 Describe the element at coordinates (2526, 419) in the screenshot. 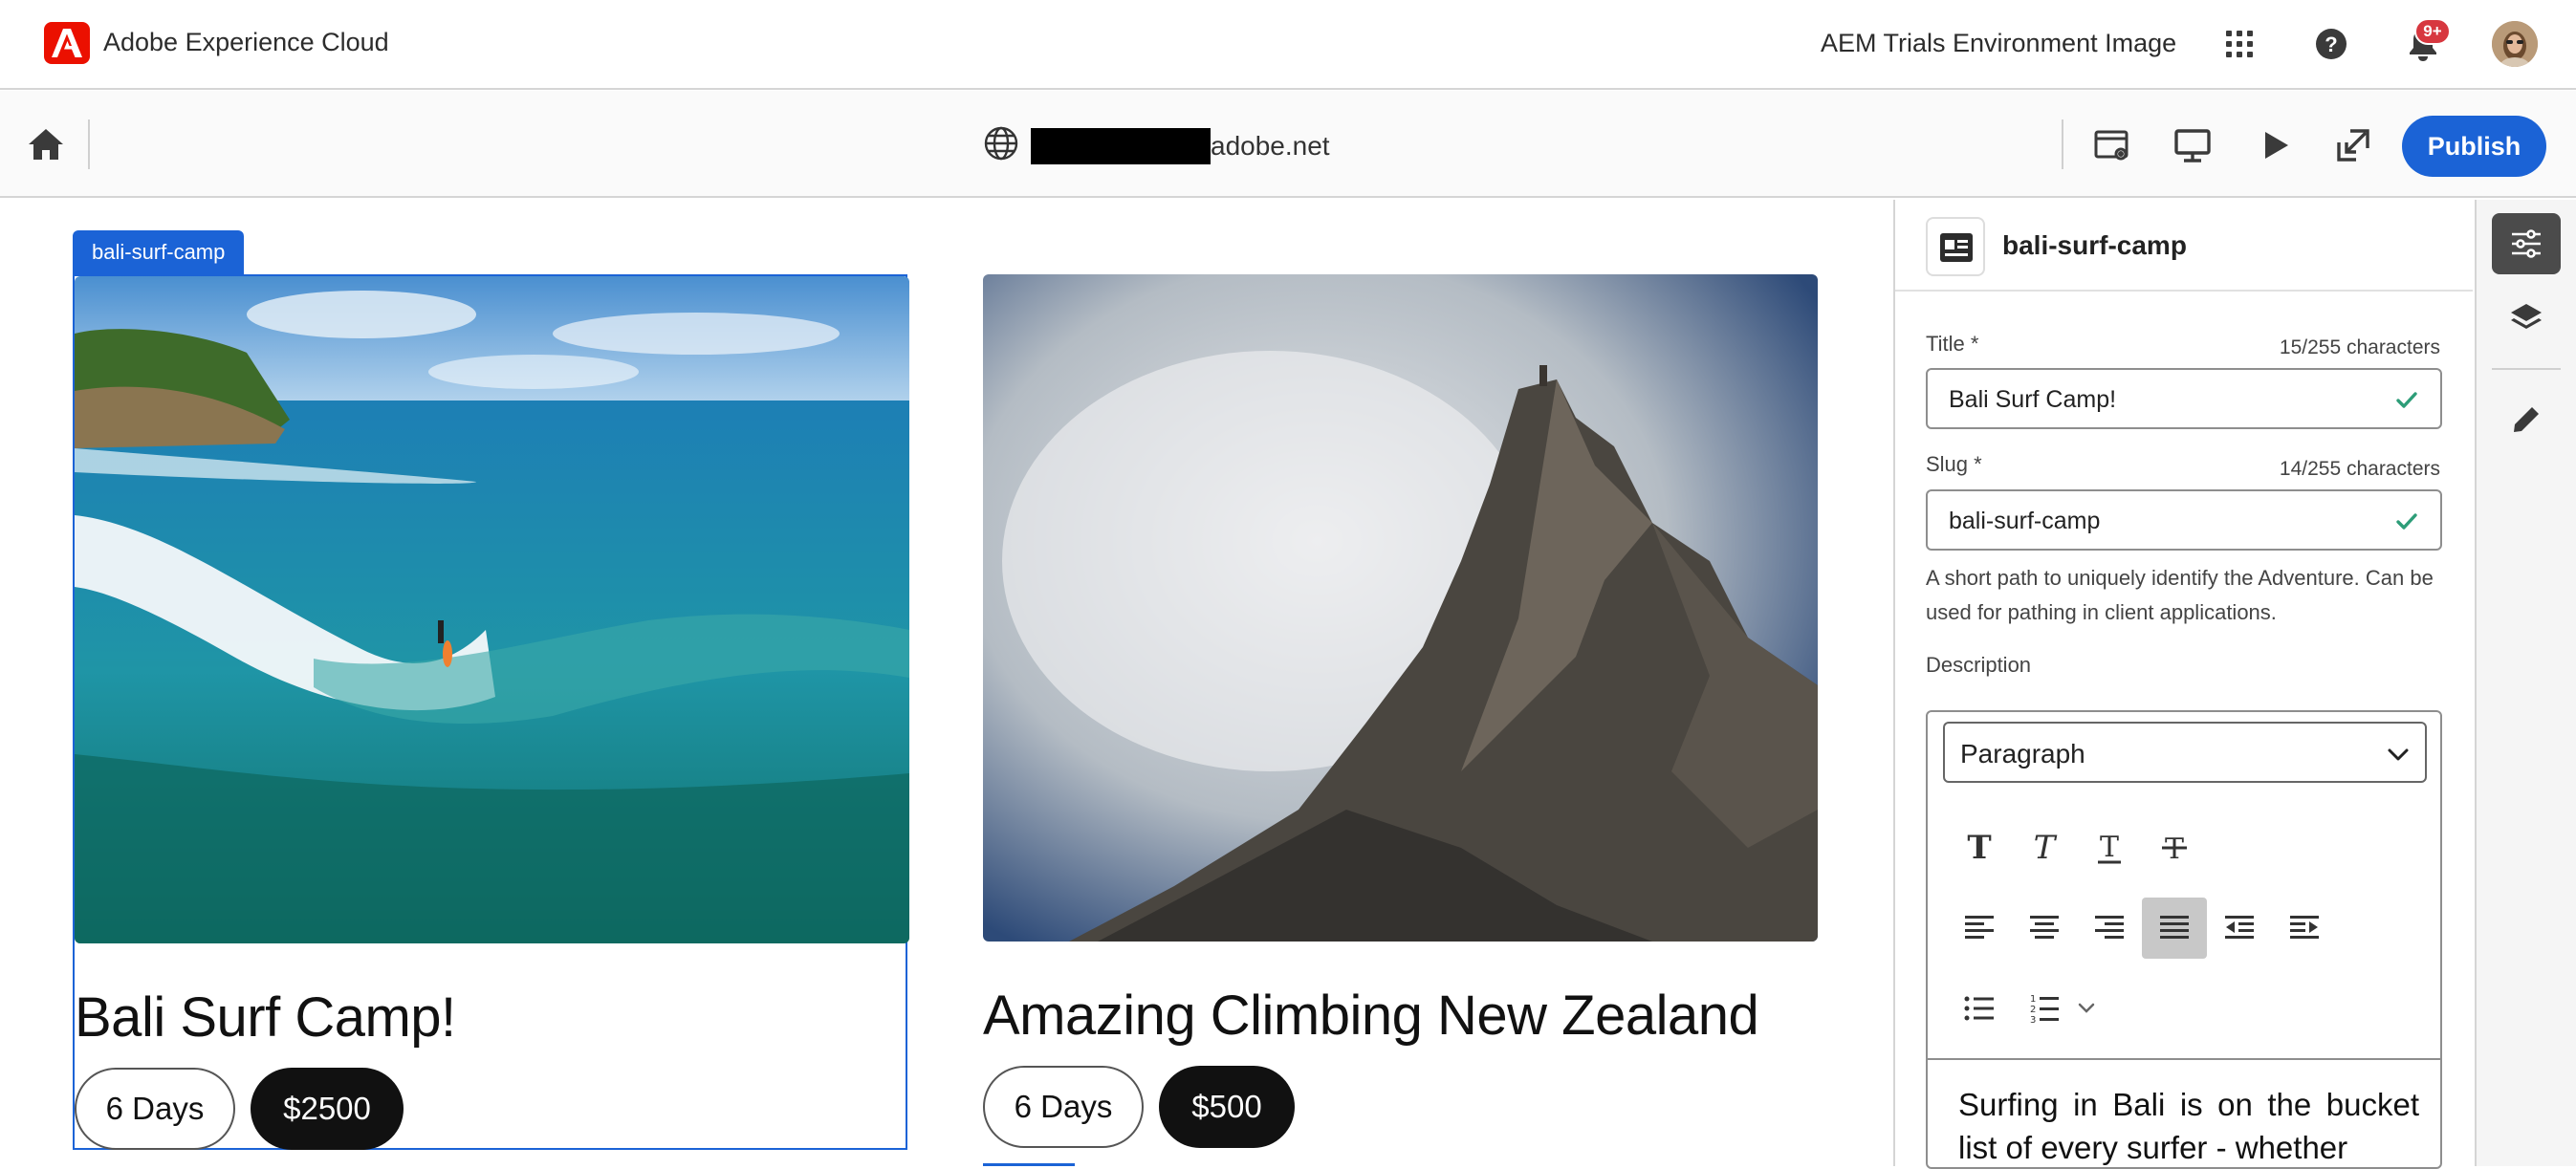

I see `edit-pencil-icon` at that location.